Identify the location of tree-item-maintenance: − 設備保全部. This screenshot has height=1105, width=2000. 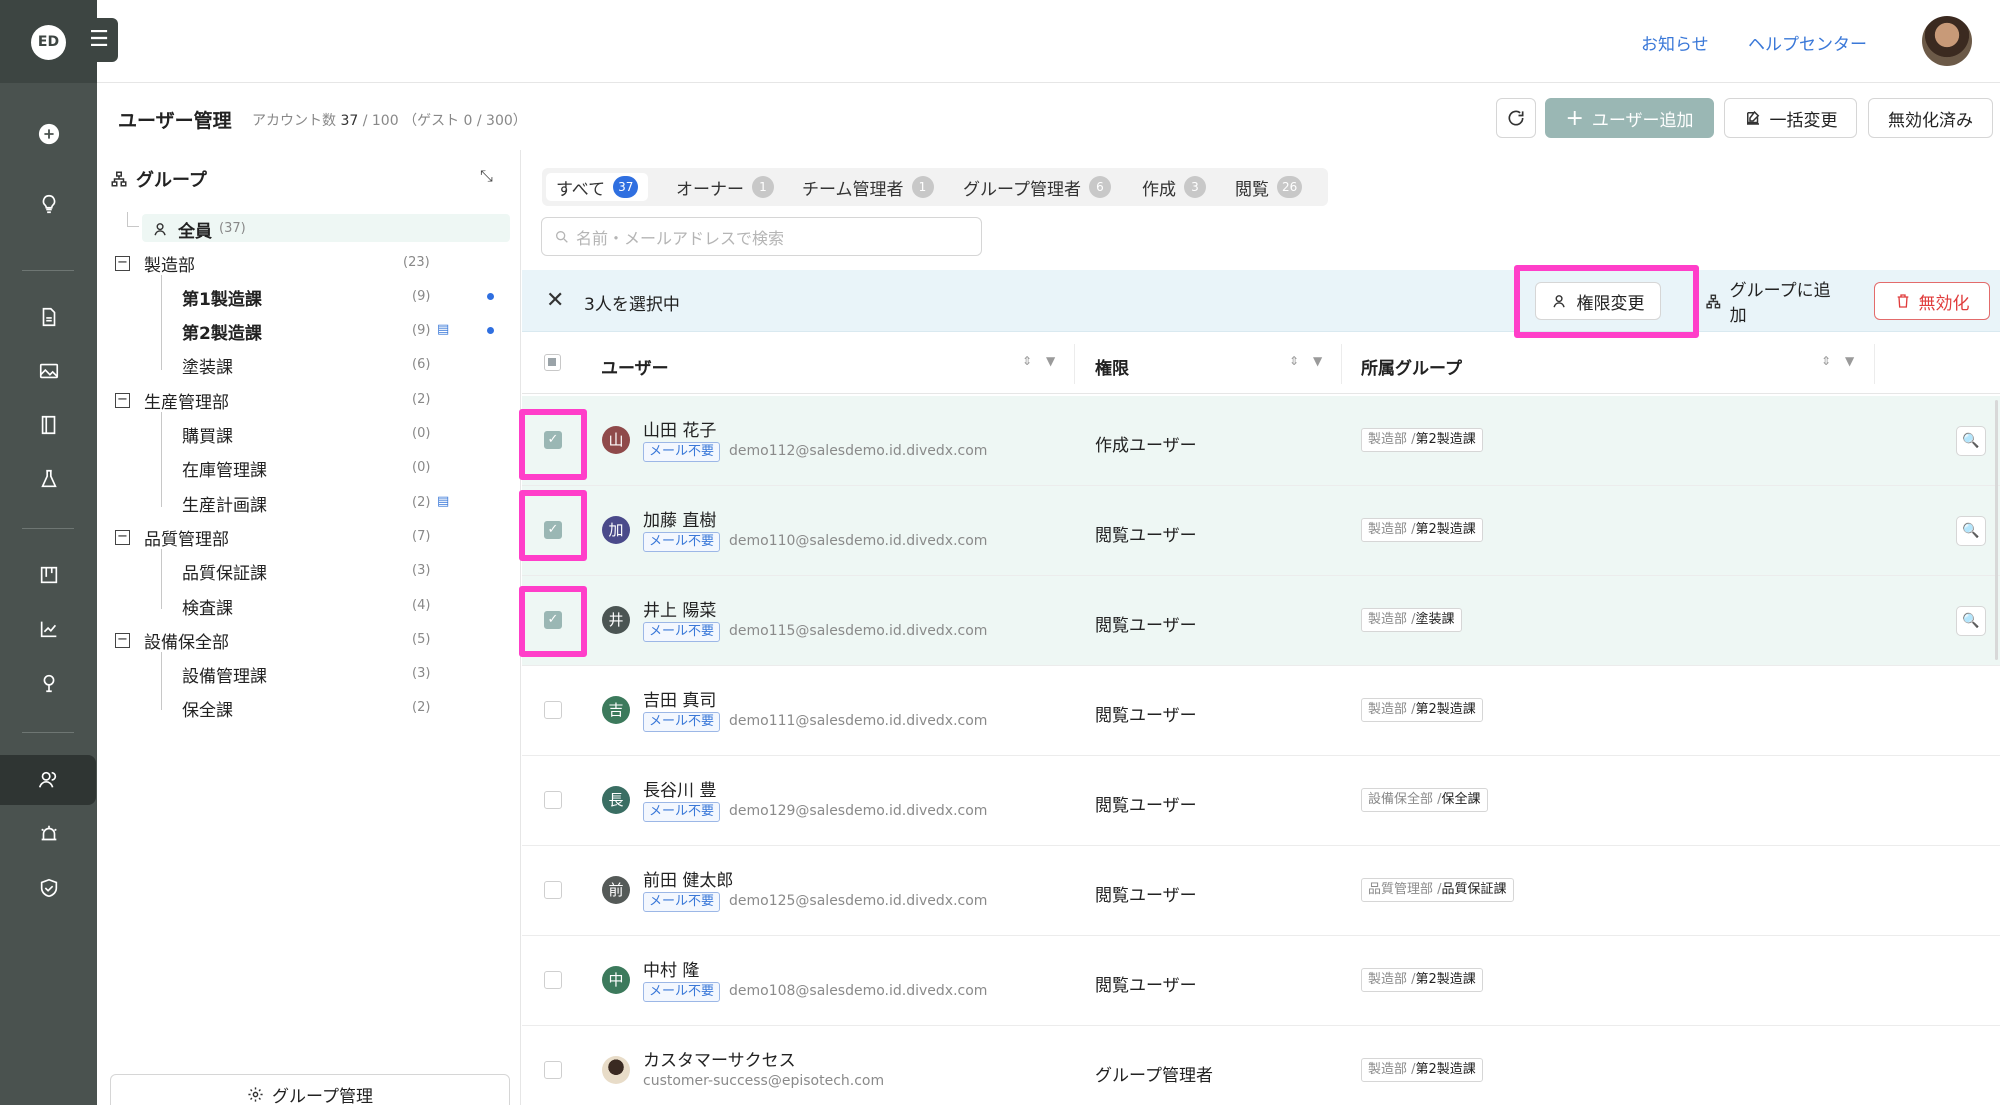
(172, 640).